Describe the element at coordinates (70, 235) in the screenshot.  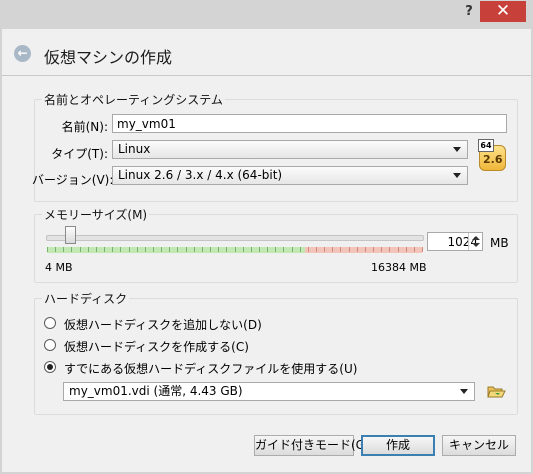
I see `memory-slider-handle` at that location.